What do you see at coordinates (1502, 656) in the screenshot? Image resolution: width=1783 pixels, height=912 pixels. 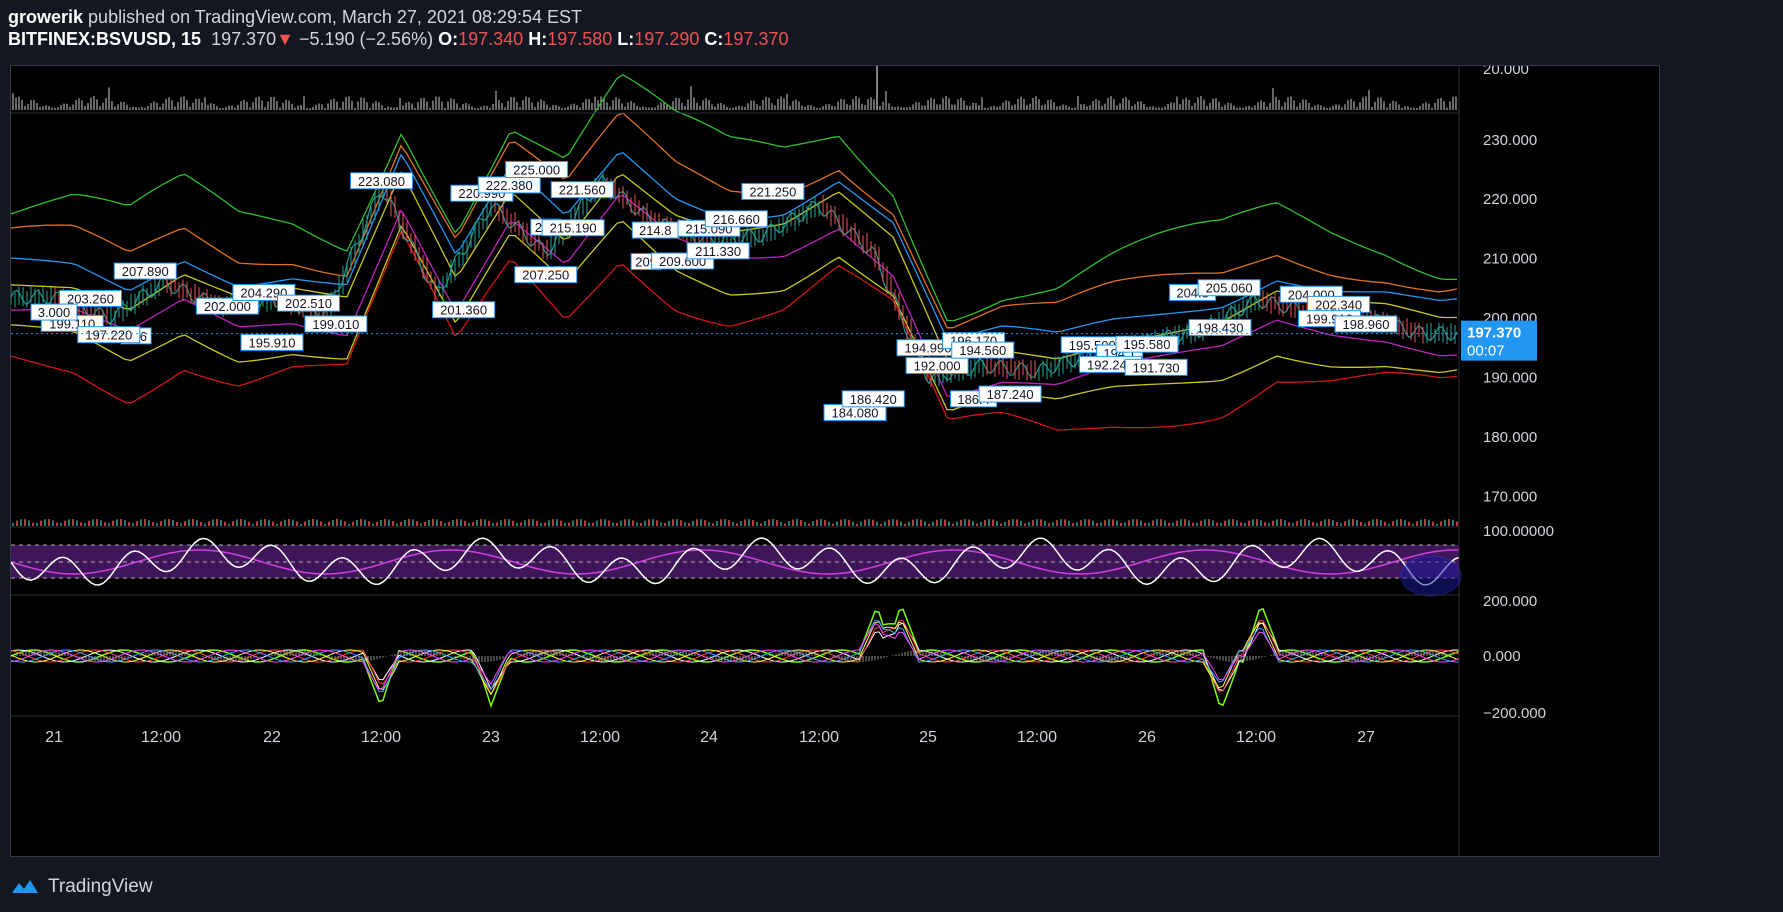 I see `osc-tick-label: 0.000` at bounding box center [1502, 656].